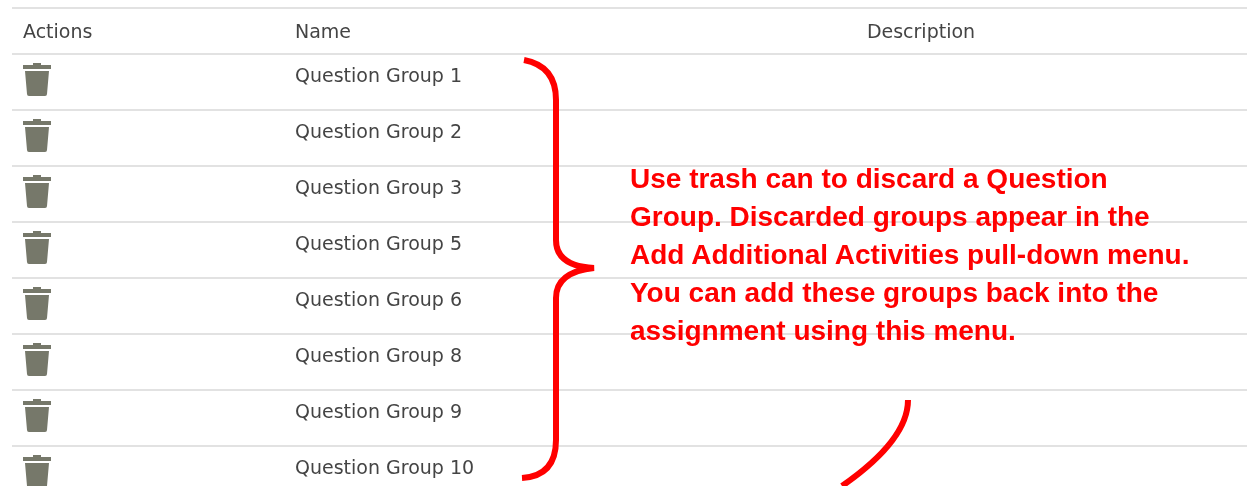 The image size is (1247, 486). What do you see at coordinates (379, 355) in the screenshot?
I see `table-cell-text: Question Group 8` at bounding box center [379, 355].